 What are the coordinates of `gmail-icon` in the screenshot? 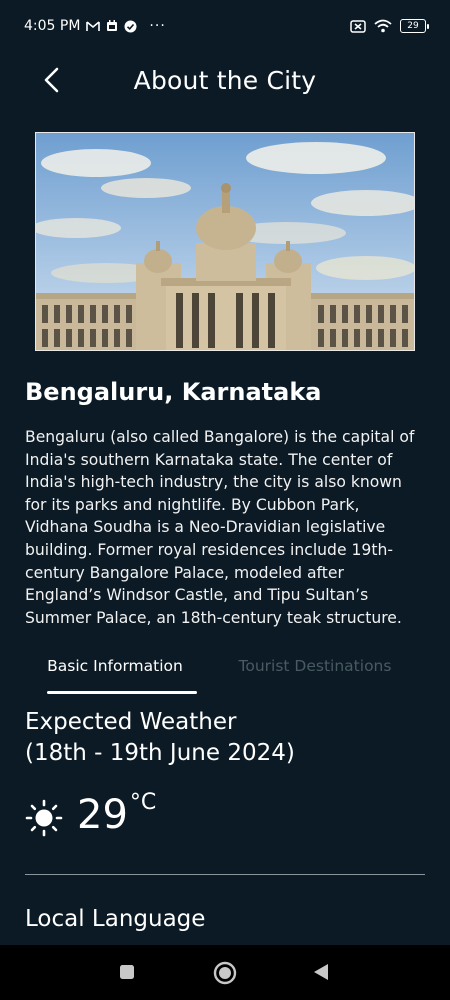 It's located at (93, 26).